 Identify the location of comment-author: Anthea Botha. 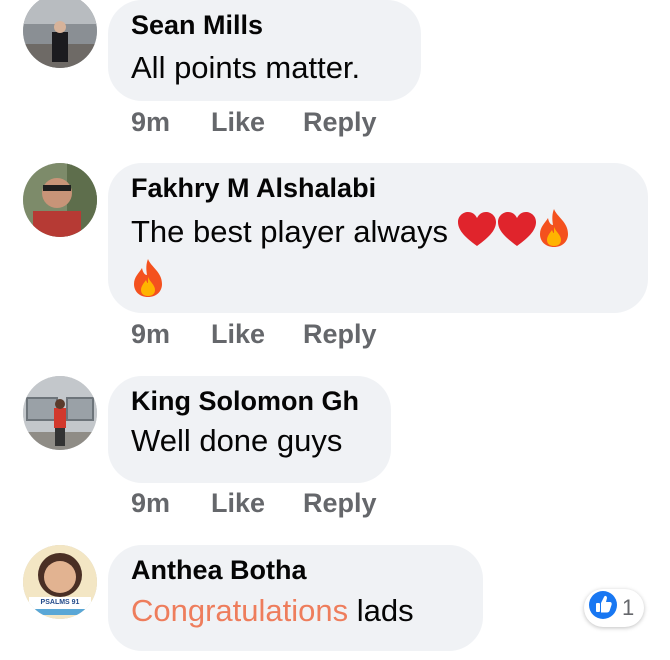
(295, 570).